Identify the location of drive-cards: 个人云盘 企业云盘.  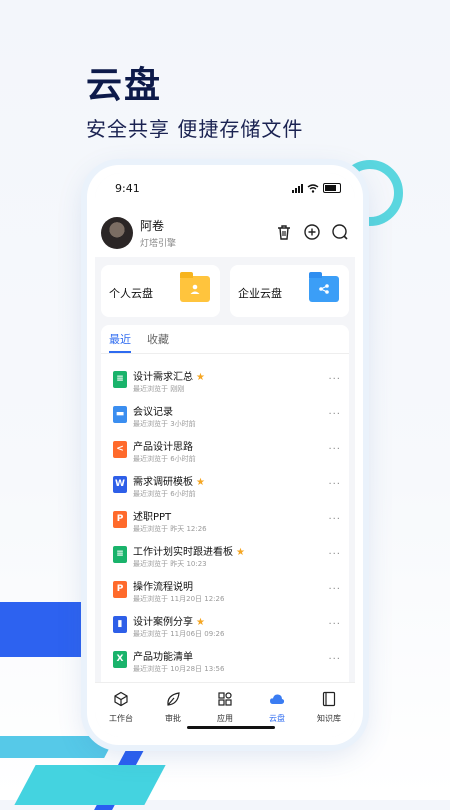
(225, 291).